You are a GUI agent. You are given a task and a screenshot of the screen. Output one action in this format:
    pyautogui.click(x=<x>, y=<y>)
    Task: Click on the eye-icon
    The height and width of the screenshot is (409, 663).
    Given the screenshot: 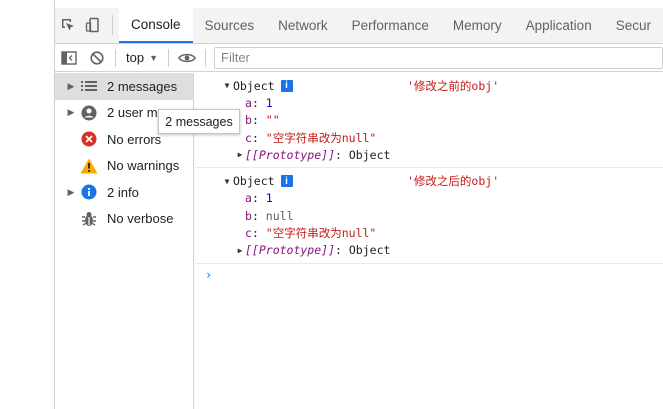 What is the action you would take?
    pyautogui.click(x=187, y=57)
    